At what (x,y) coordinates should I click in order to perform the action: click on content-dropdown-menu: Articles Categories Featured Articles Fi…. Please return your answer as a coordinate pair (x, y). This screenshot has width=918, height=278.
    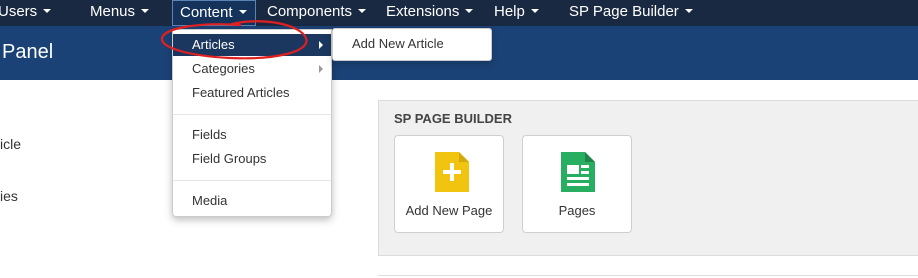
    Looking at the image, I should click on (252, 123).